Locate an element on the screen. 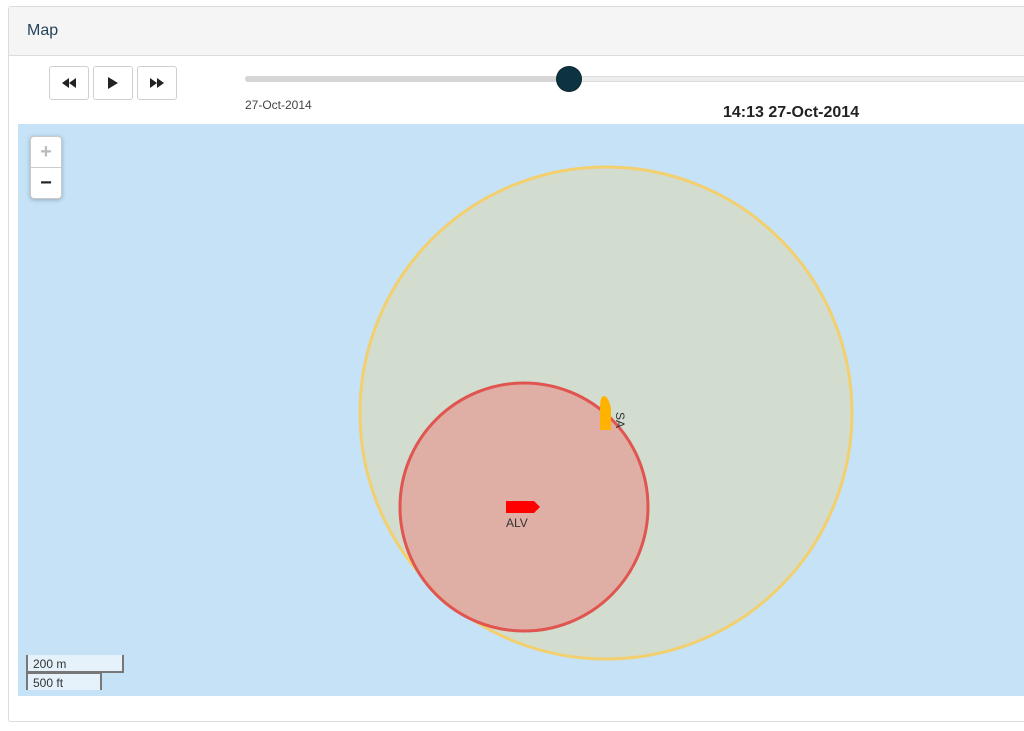 This screenshot has width=1024, height=731. fast-forward-button is located at coordinates (157, 83).